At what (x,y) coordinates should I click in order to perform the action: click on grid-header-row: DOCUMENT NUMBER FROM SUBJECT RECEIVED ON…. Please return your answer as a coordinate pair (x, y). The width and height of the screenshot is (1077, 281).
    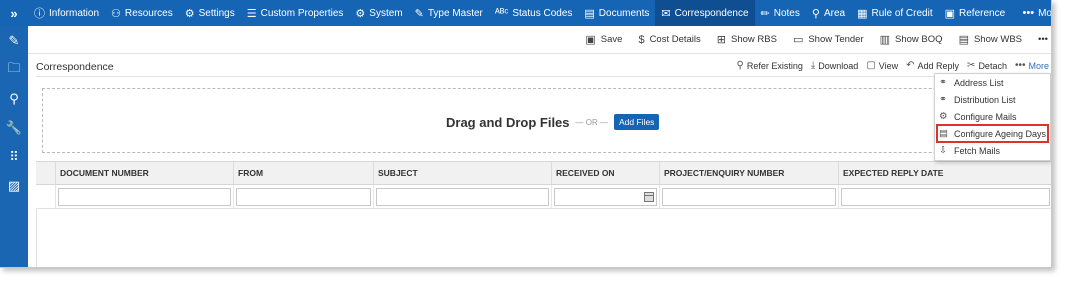
    Looking at the image, I should click on (543, 173).